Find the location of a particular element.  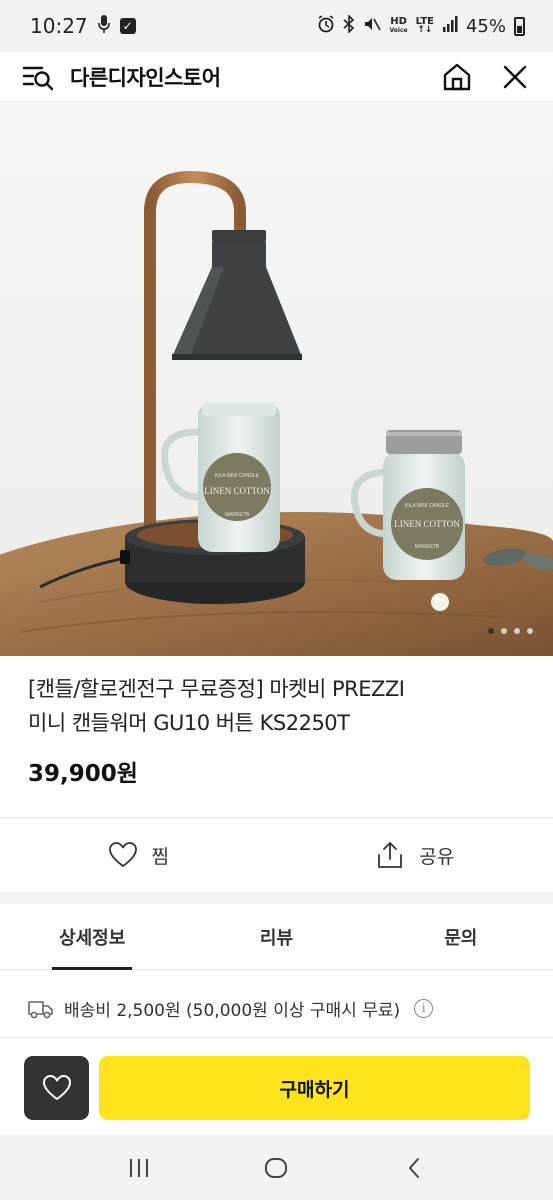

back-chevron-icon is located at coordinates (414, 1167).